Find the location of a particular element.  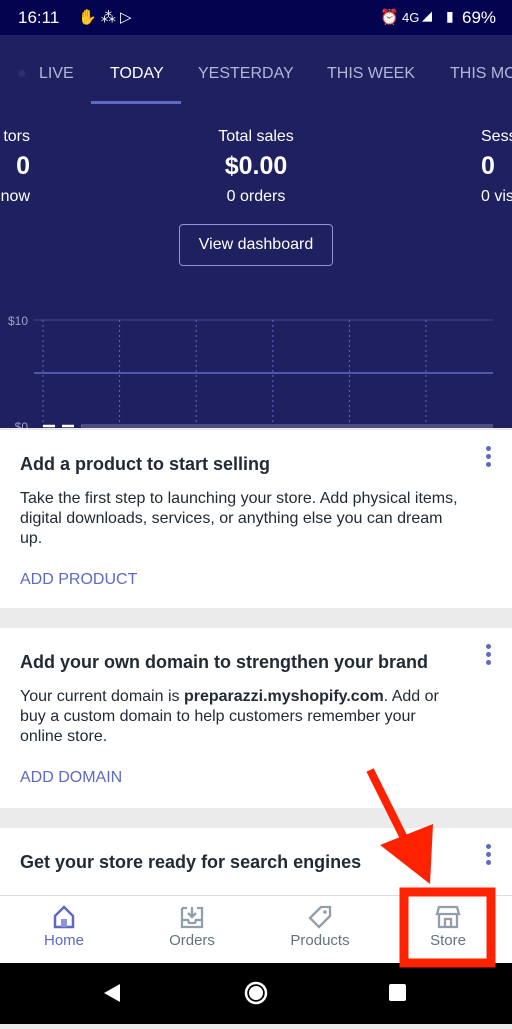

annotation-arrow-head is located at coordinates (406, 854).